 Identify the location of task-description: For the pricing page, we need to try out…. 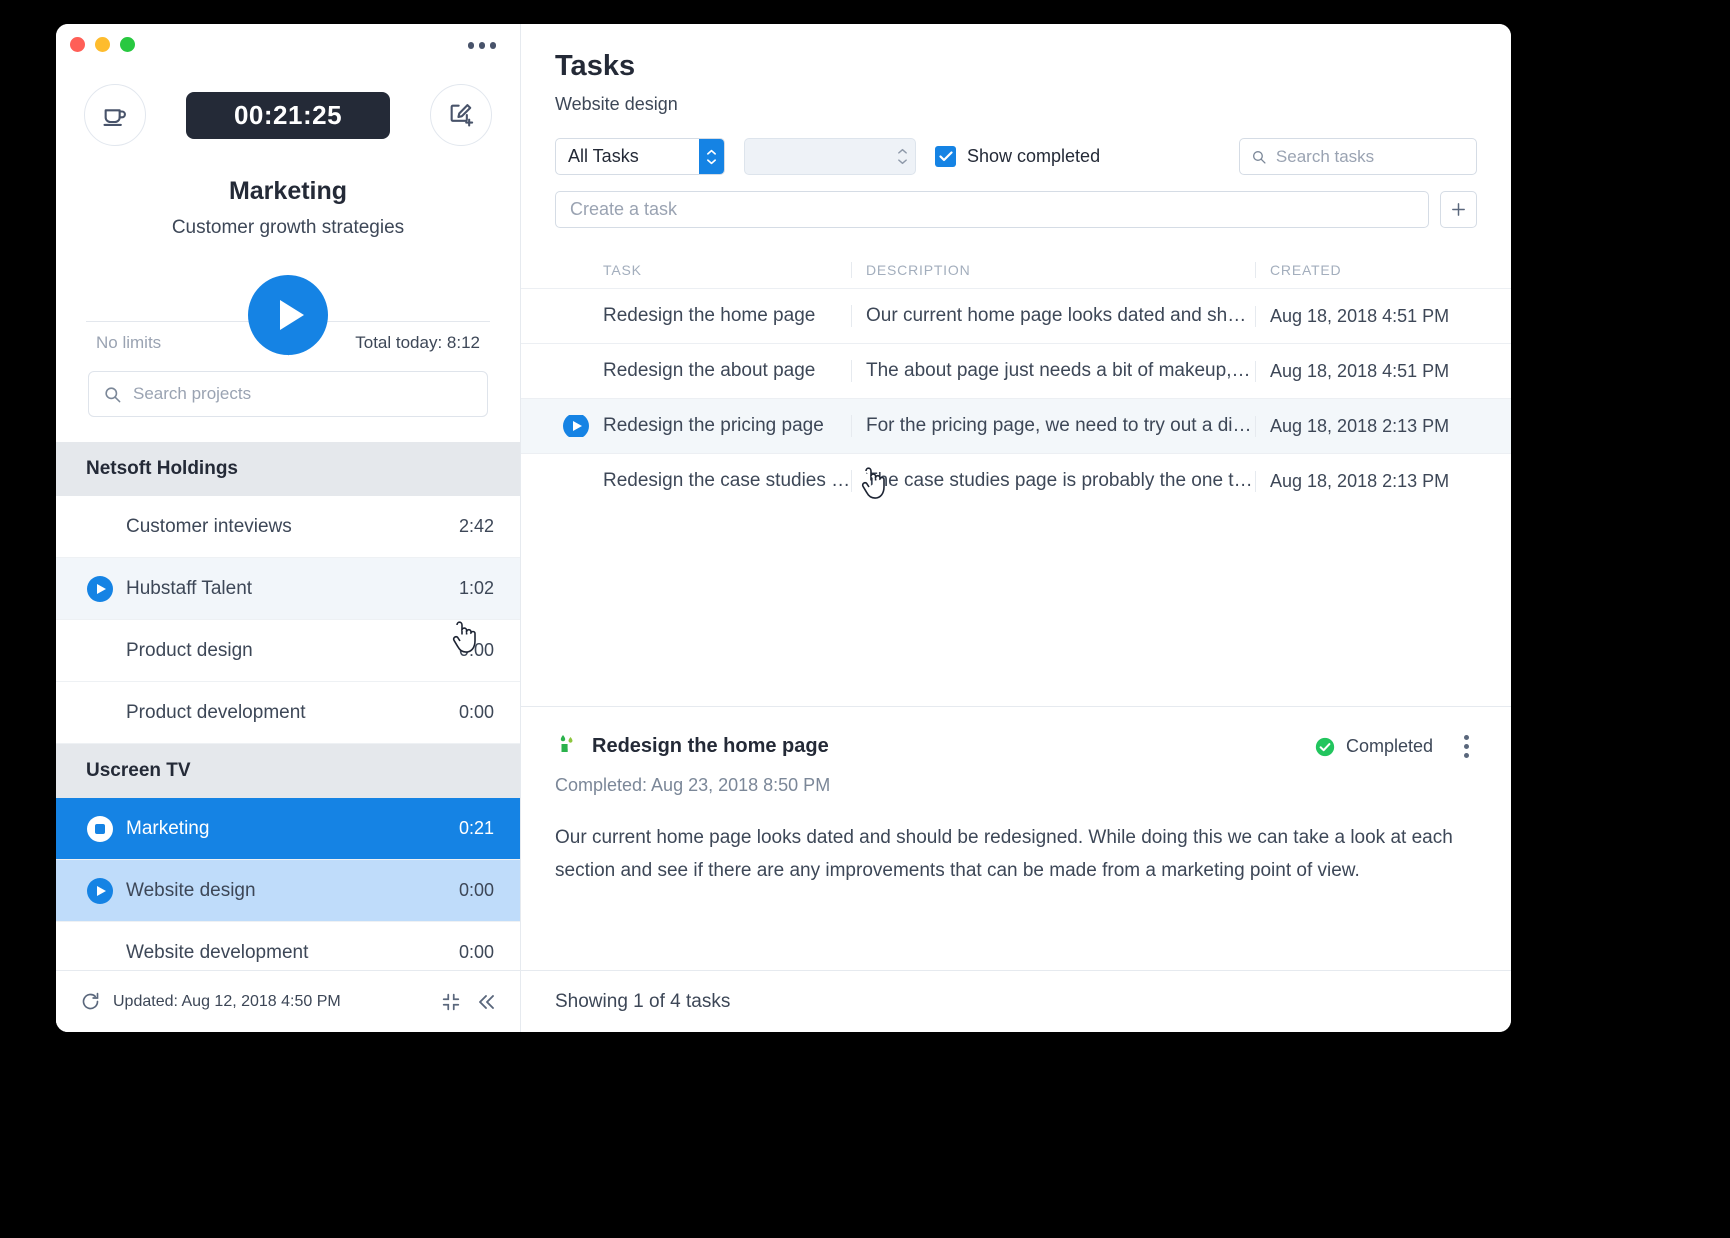
(1053, 426).